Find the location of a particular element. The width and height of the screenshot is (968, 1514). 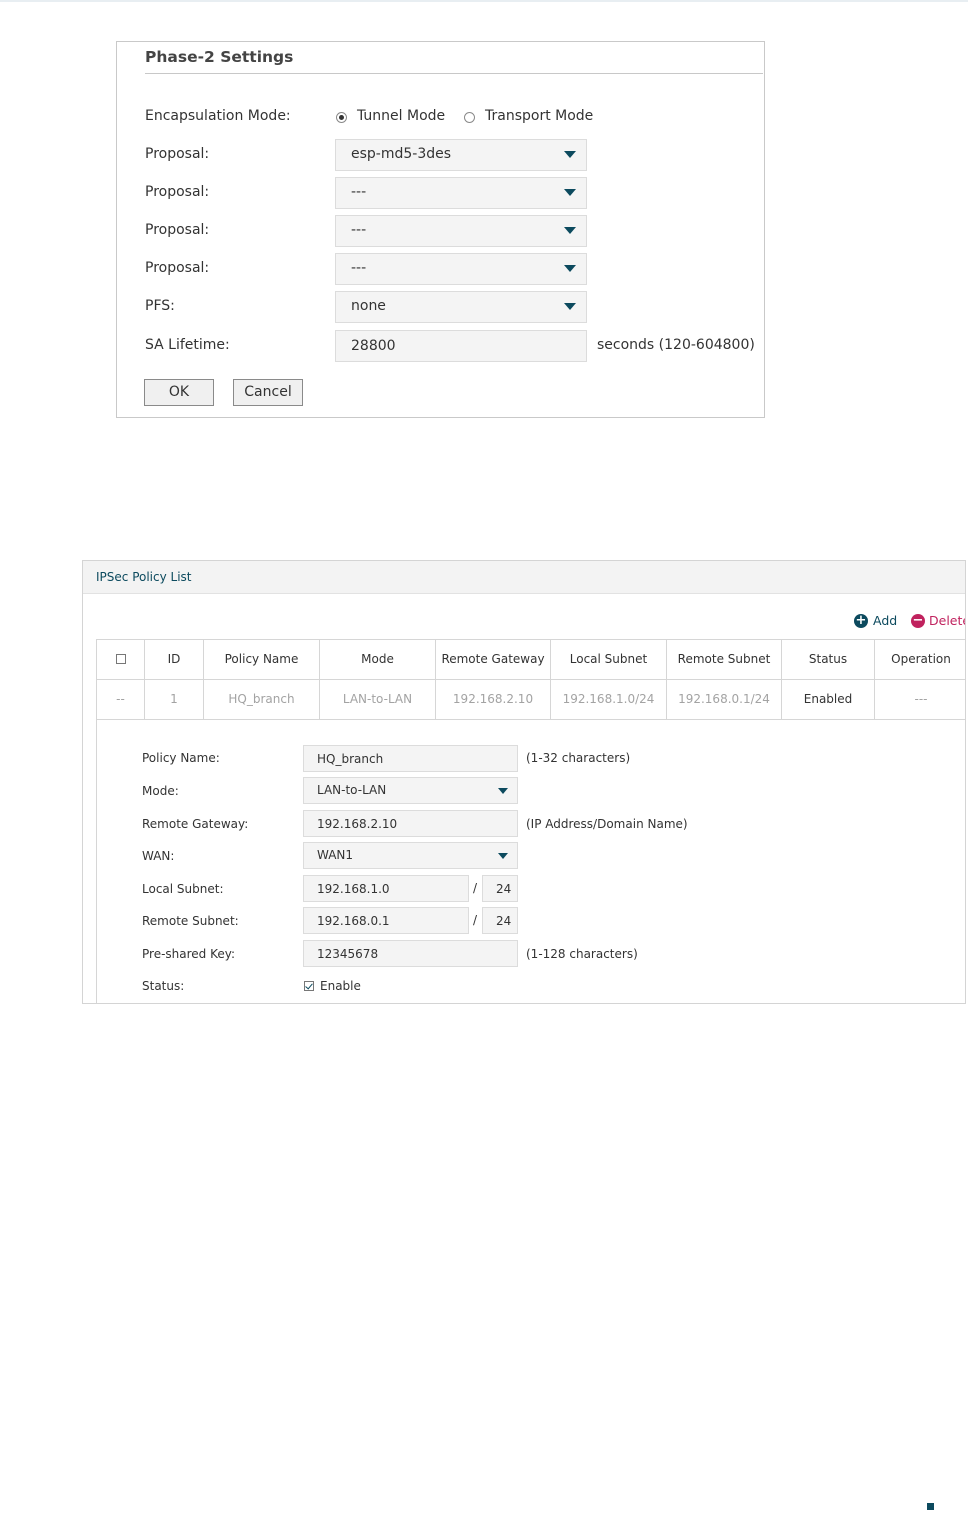

column-header-remote-subnet: Remote Subnet is located at coordinates (724, 659).